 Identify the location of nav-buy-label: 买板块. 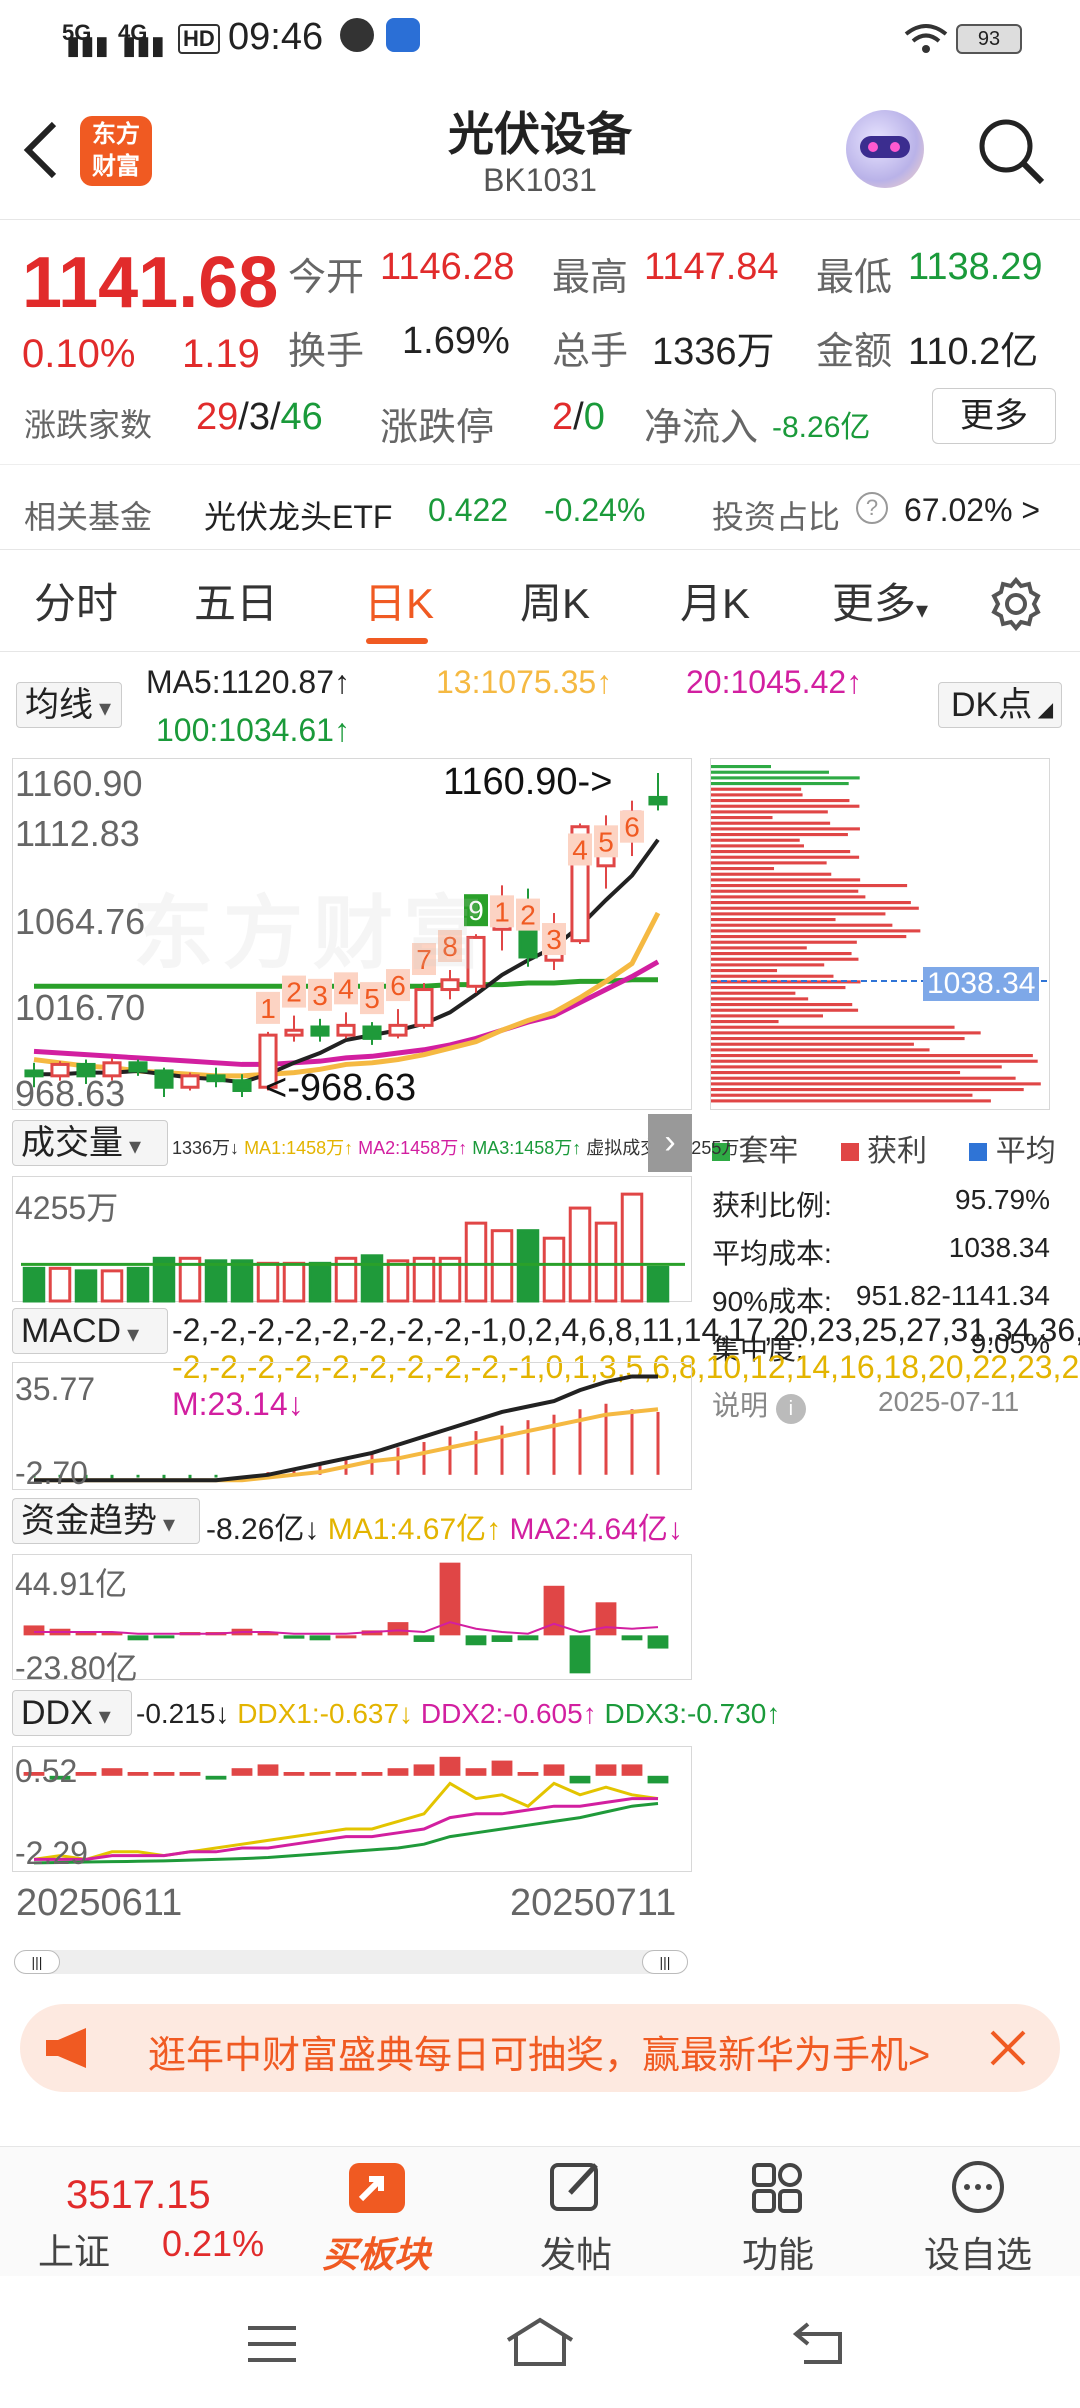
(375, 2254).